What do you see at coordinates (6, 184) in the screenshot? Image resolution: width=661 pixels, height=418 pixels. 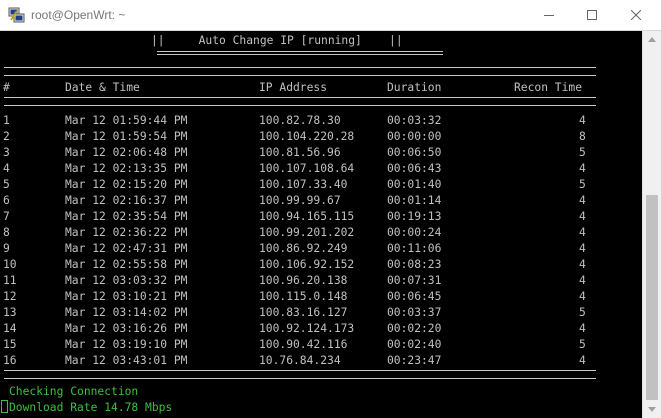 I see `row-number: 5` at bounding box center [6, 184].